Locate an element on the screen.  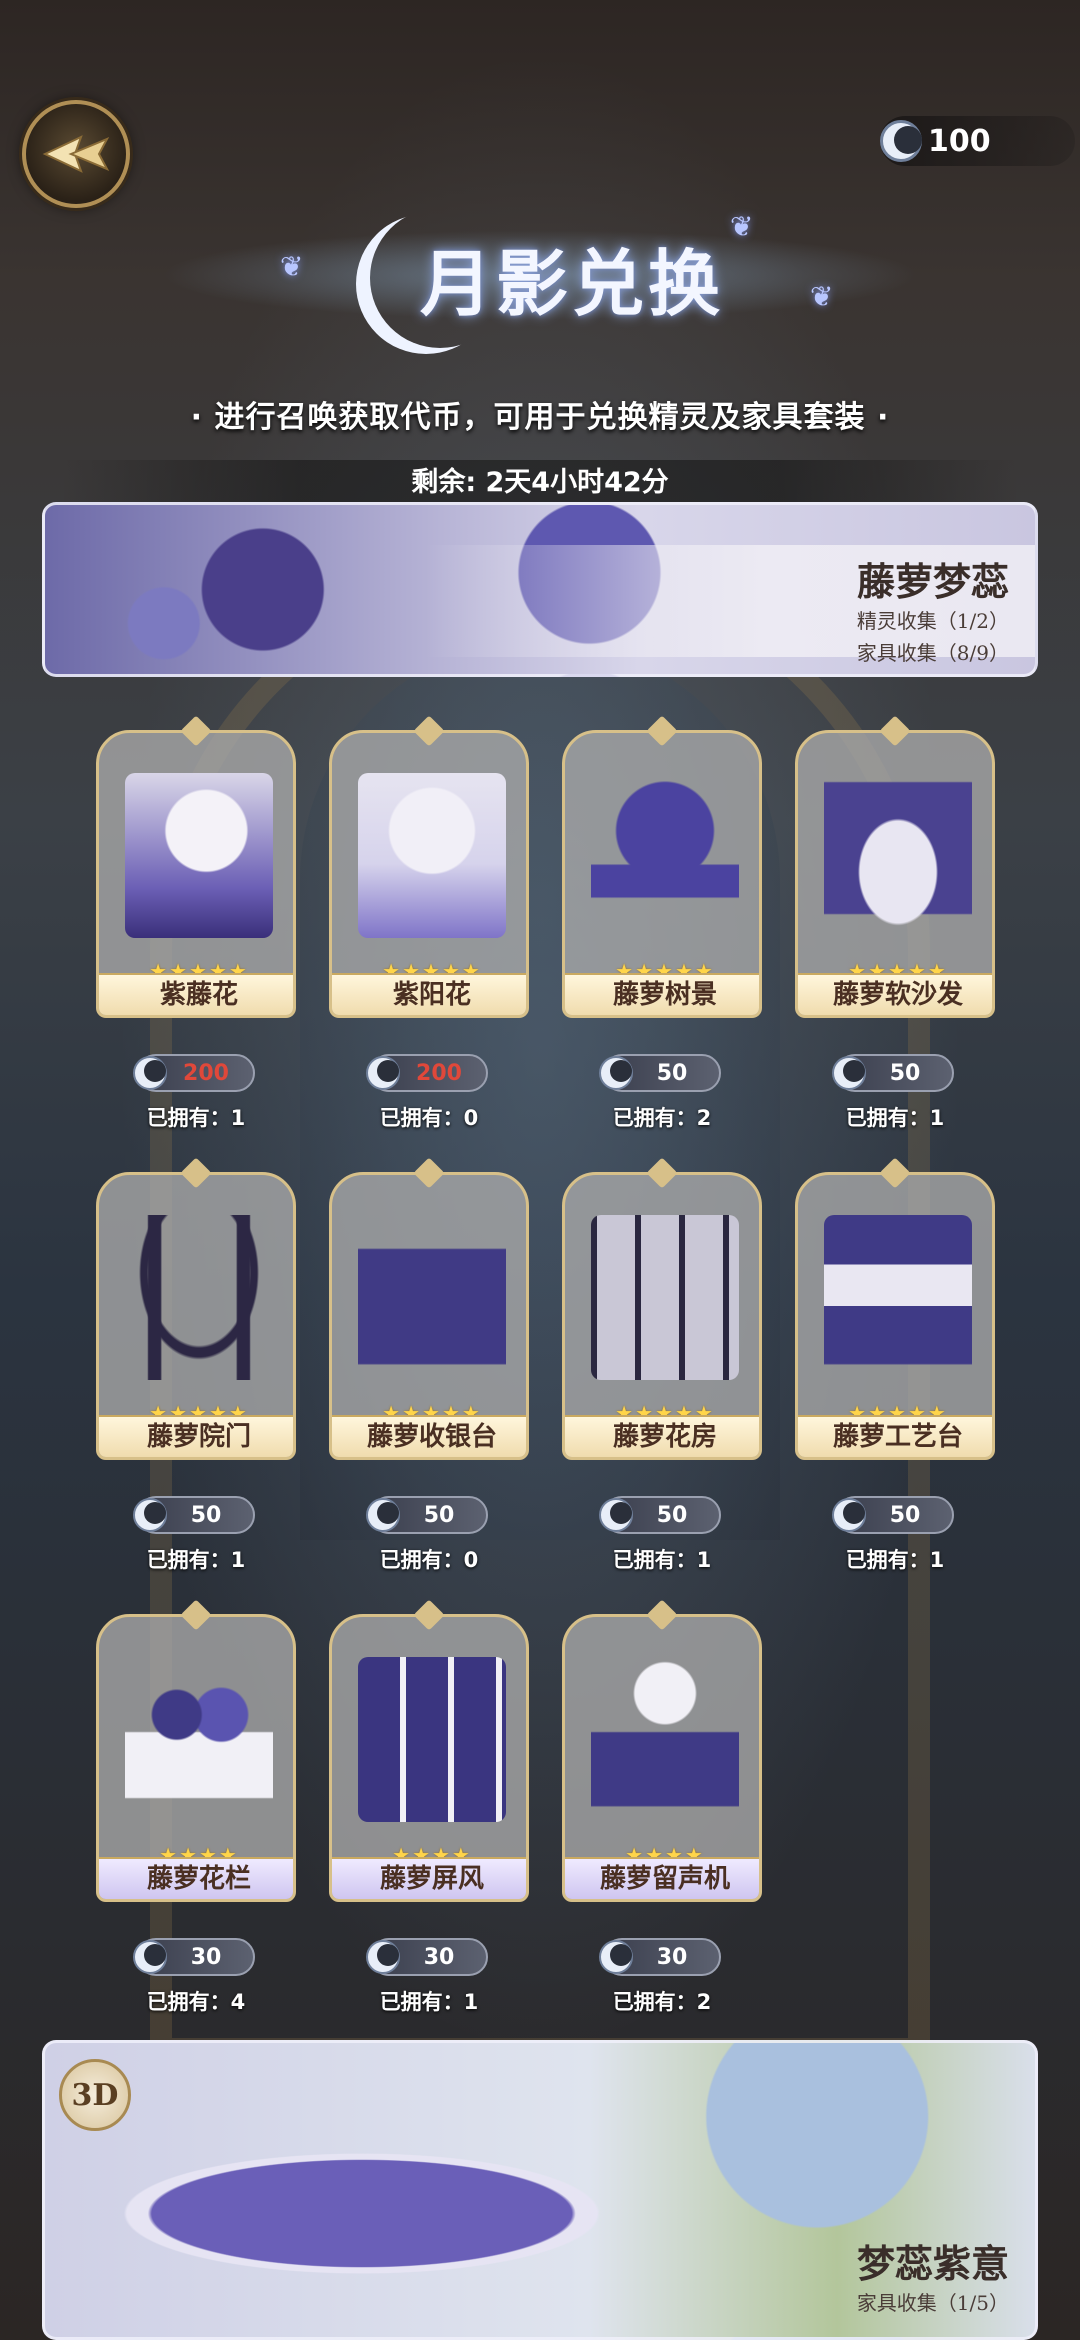
item-card: ★★★★★ 藤萝花房 is located at coordinates (662, 1307).